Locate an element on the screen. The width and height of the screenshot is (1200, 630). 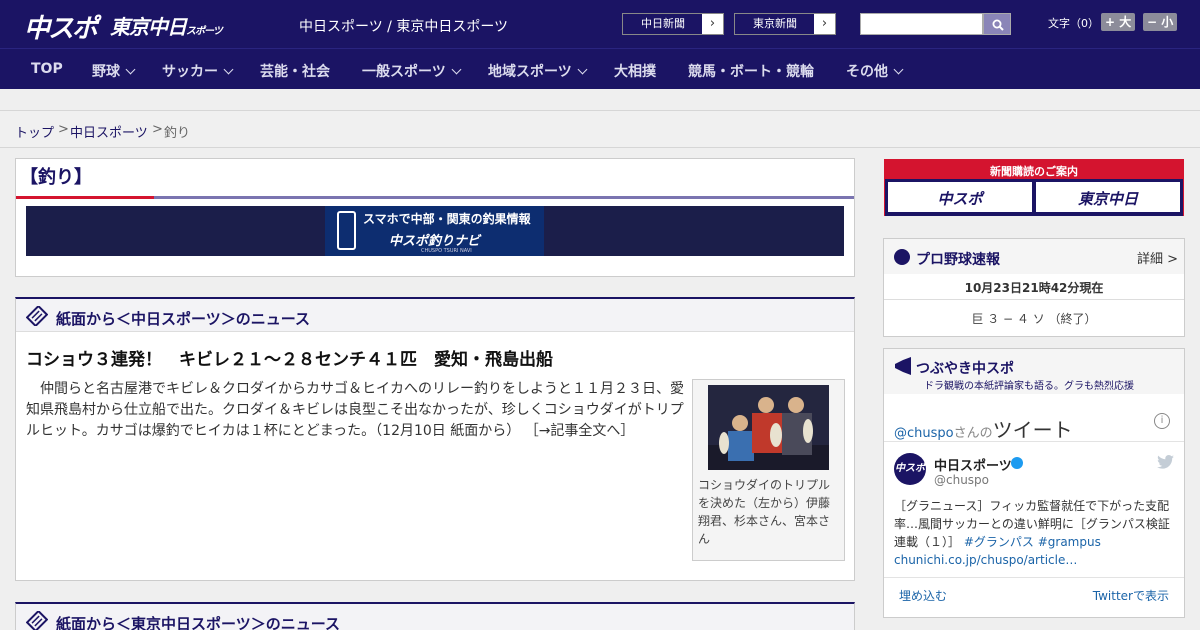
verified-badge-icon is located at coordinates (1017, 463).